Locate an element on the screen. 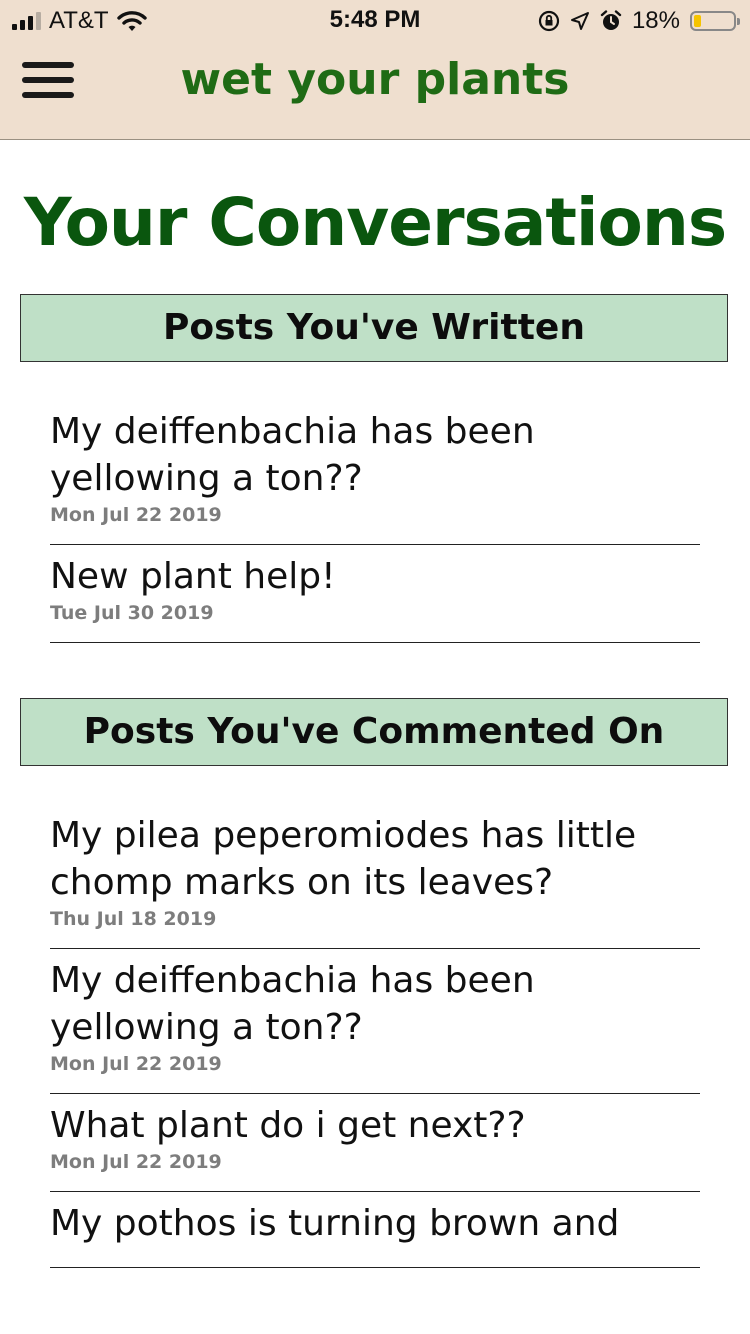 Image resolution: width=750 pixels, height=1334 pixels. page-title: Your Conversations is located at coordinates (375, 222).